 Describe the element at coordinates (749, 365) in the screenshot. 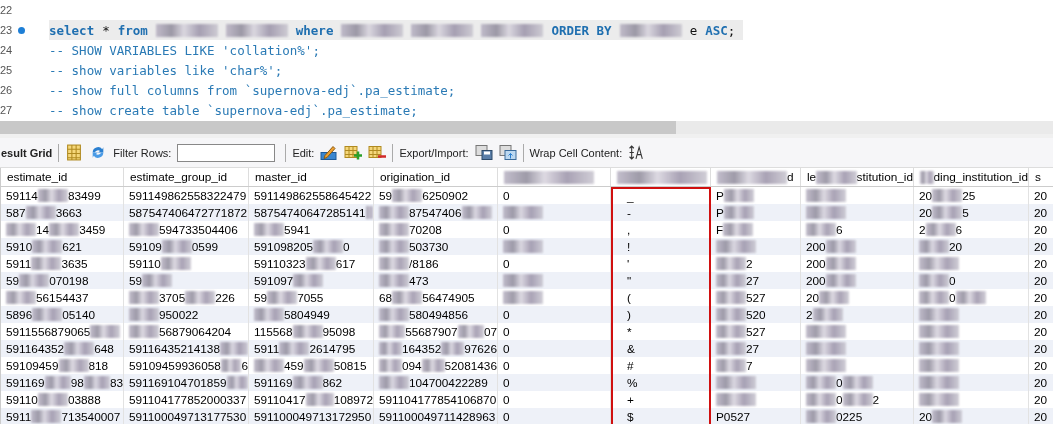

I see `table-cell: 7` at that location.